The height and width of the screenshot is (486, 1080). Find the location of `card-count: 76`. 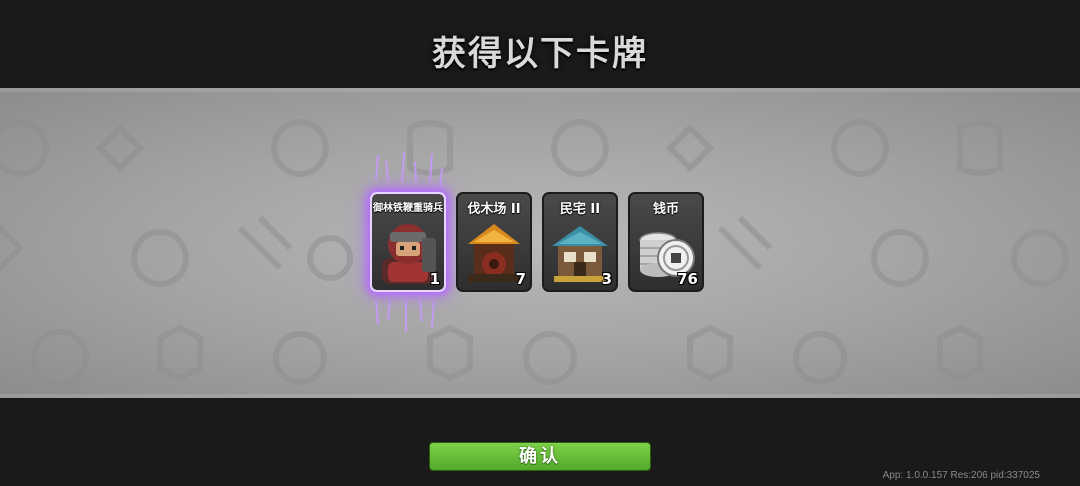

card-count: 76 is located at coordinates (687, 279).